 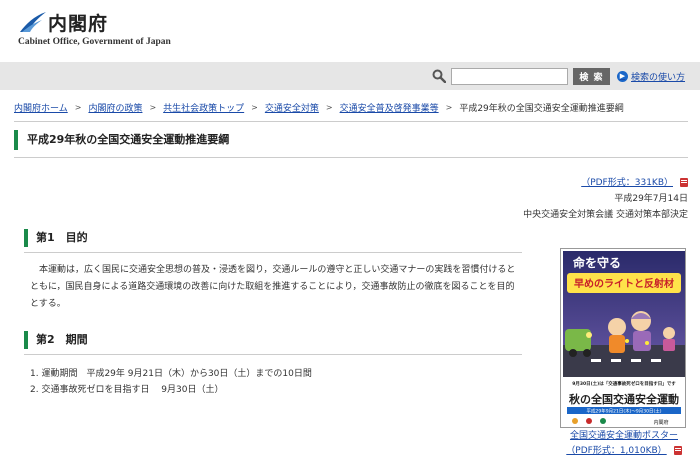 What do you see at coordinates (171, 374) in the screenshot?
I see `list-item: 1. 運動期間 平成29年 9月21日（木）から30日（土）までの10日間` at bounding box center [171, 374].